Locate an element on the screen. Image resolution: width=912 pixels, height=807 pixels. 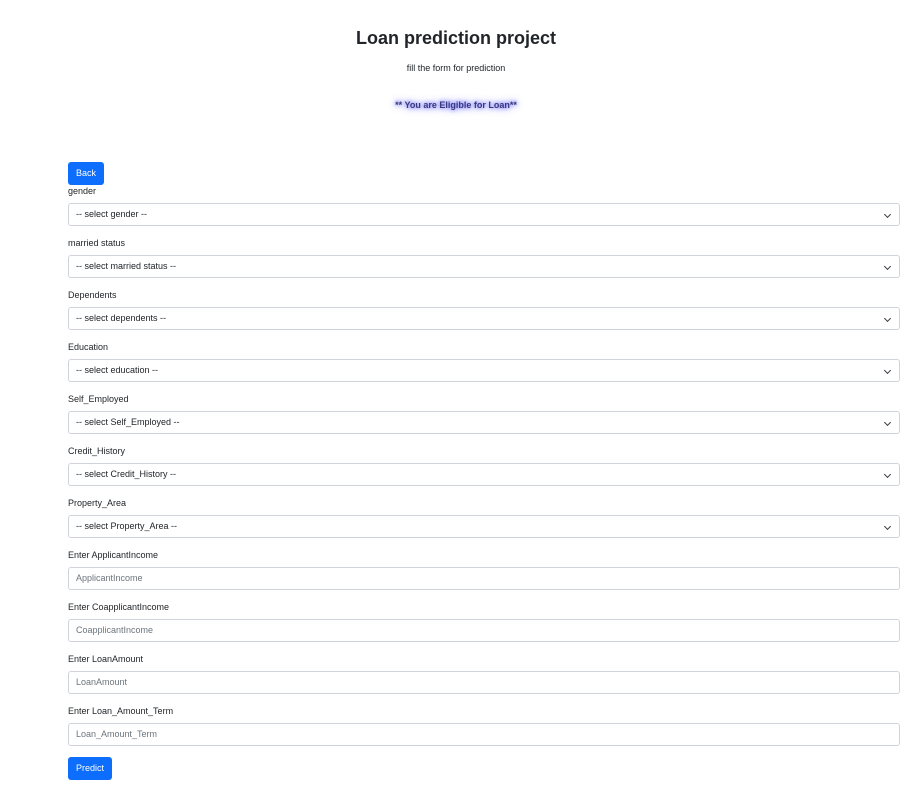
self-employed-select: -- select Self_Employed -- is located at coordinates (484, 422).